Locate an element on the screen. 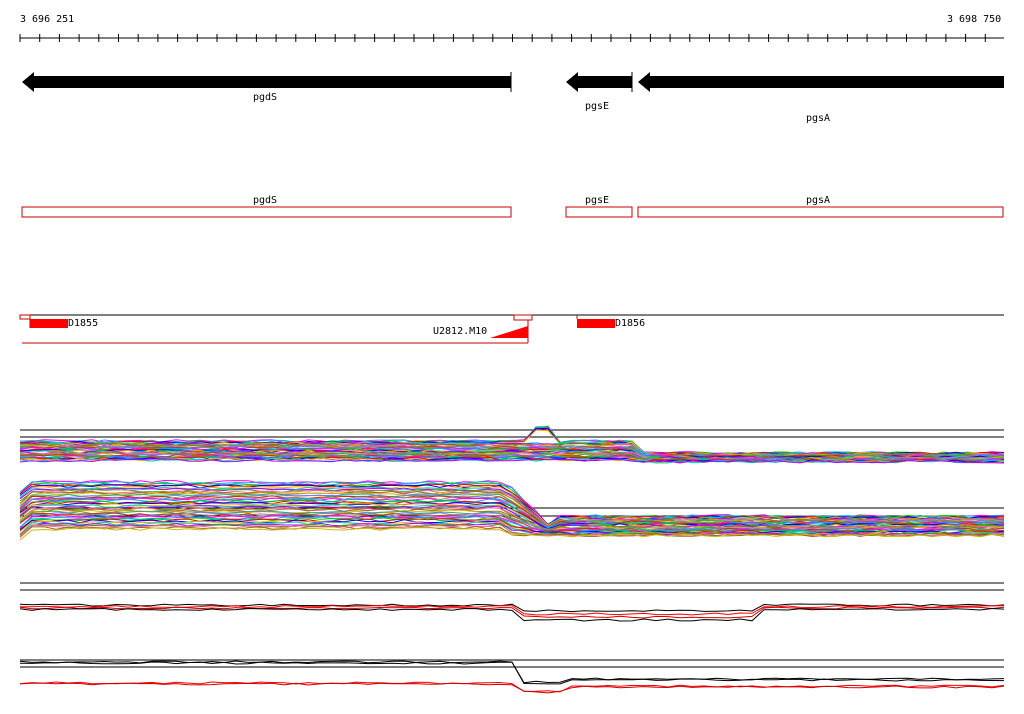 The width and height of the screenshot is (1024, 714). gene-arrow-pgsA is located at coordinates (821, 82).